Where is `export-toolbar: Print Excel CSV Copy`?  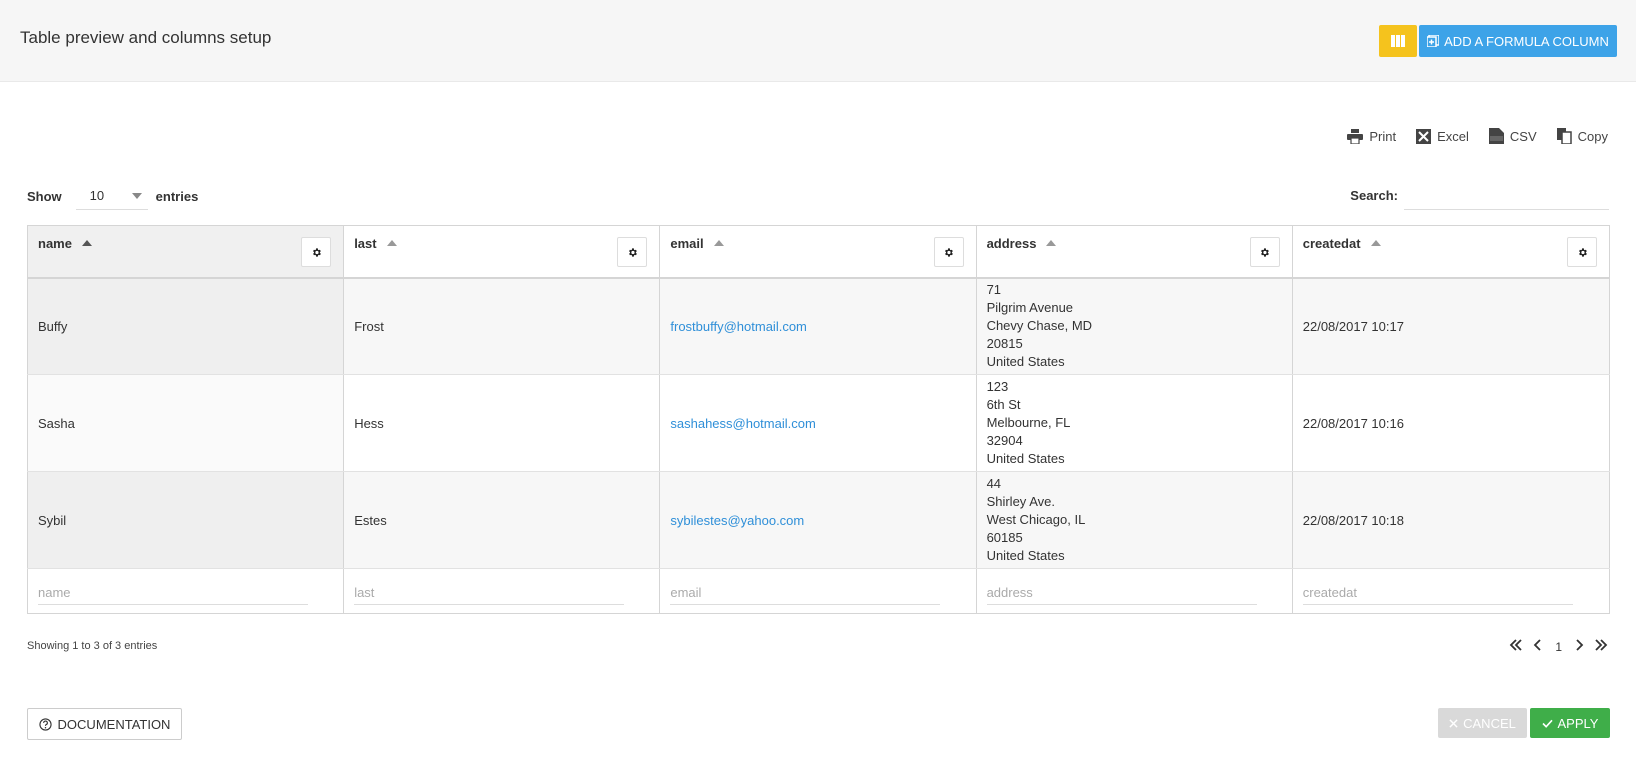
export-toolbar: Print Excel CSV Copy is located at coordinates (1477, 136).